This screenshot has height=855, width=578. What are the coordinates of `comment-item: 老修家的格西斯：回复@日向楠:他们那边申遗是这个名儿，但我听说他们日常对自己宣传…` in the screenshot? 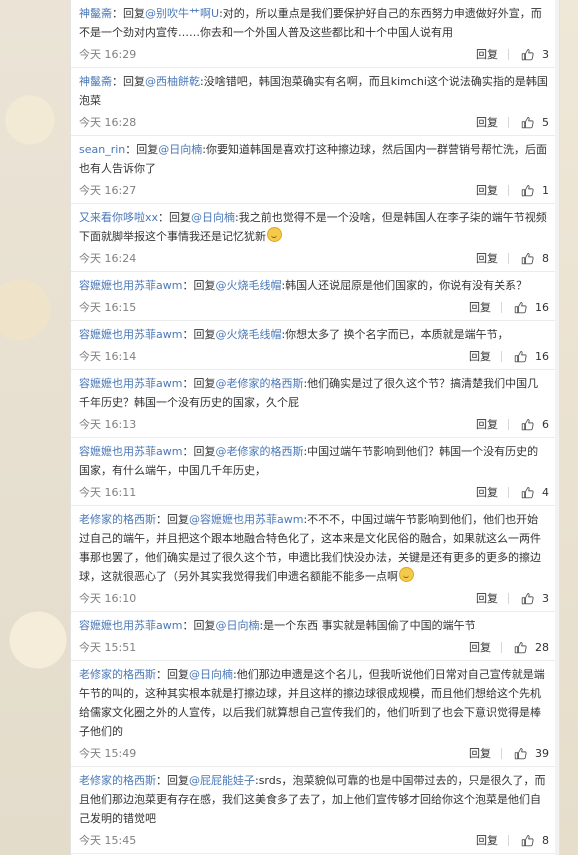 It's located at (315, 714).